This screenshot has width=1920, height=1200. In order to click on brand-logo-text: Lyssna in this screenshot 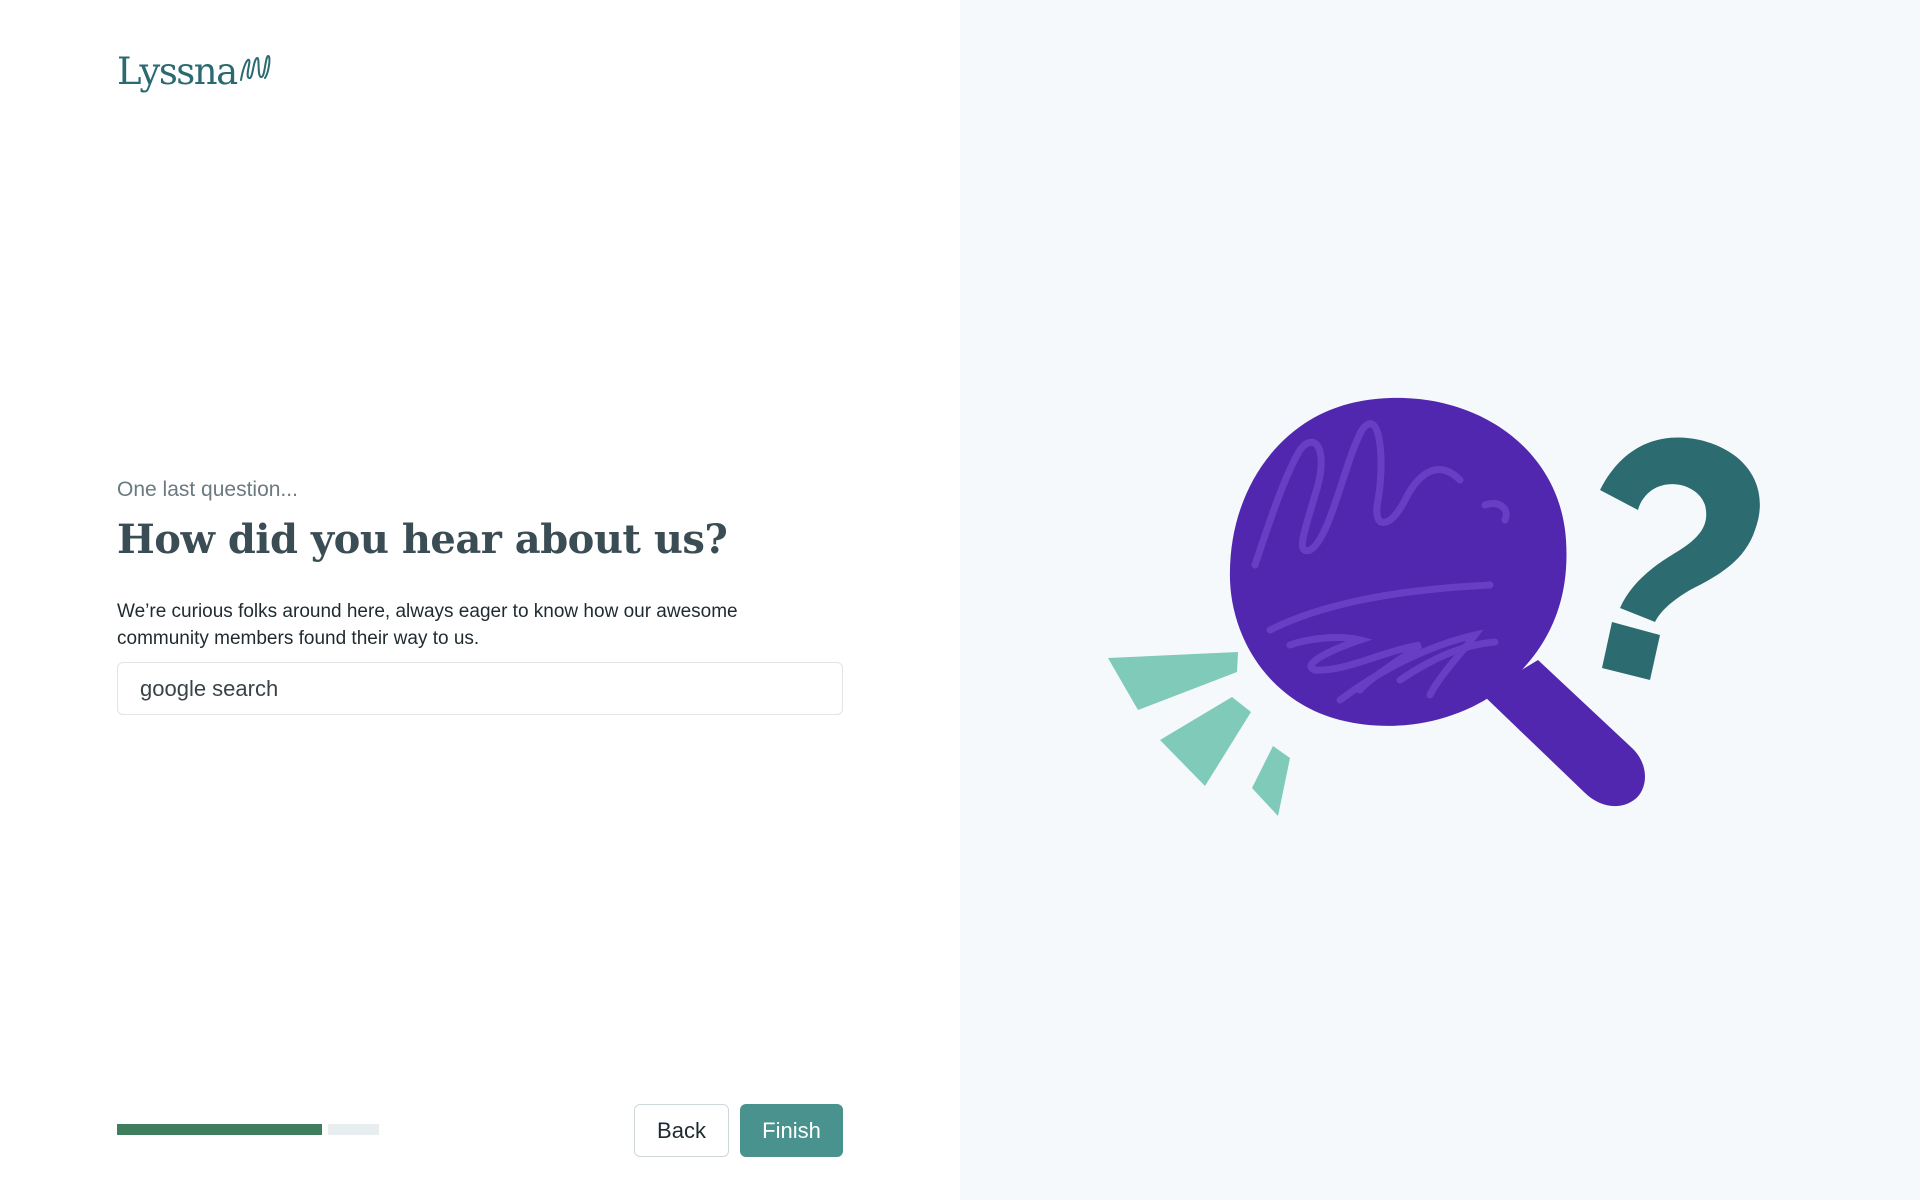, I will do `click(177, 71)`.